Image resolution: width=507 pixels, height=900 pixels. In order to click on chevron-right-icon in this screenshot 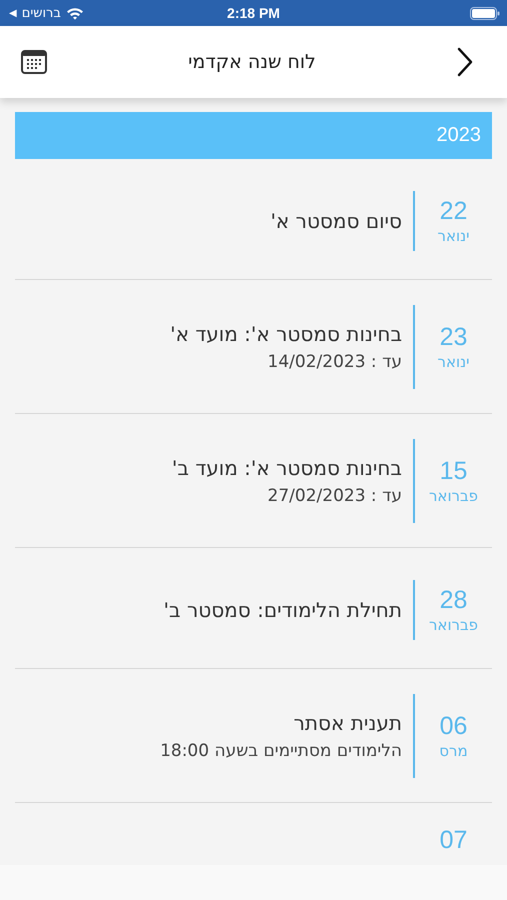, I will do `click(465, 62)`.